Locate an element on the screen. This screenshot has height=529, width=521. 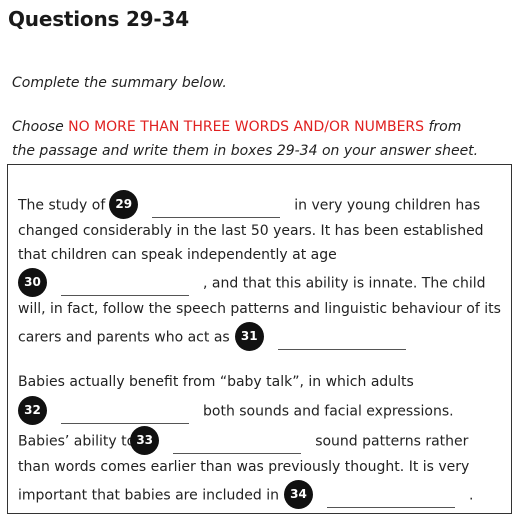
summary-text: sound patterns rather is located at coordinates (392, 441).